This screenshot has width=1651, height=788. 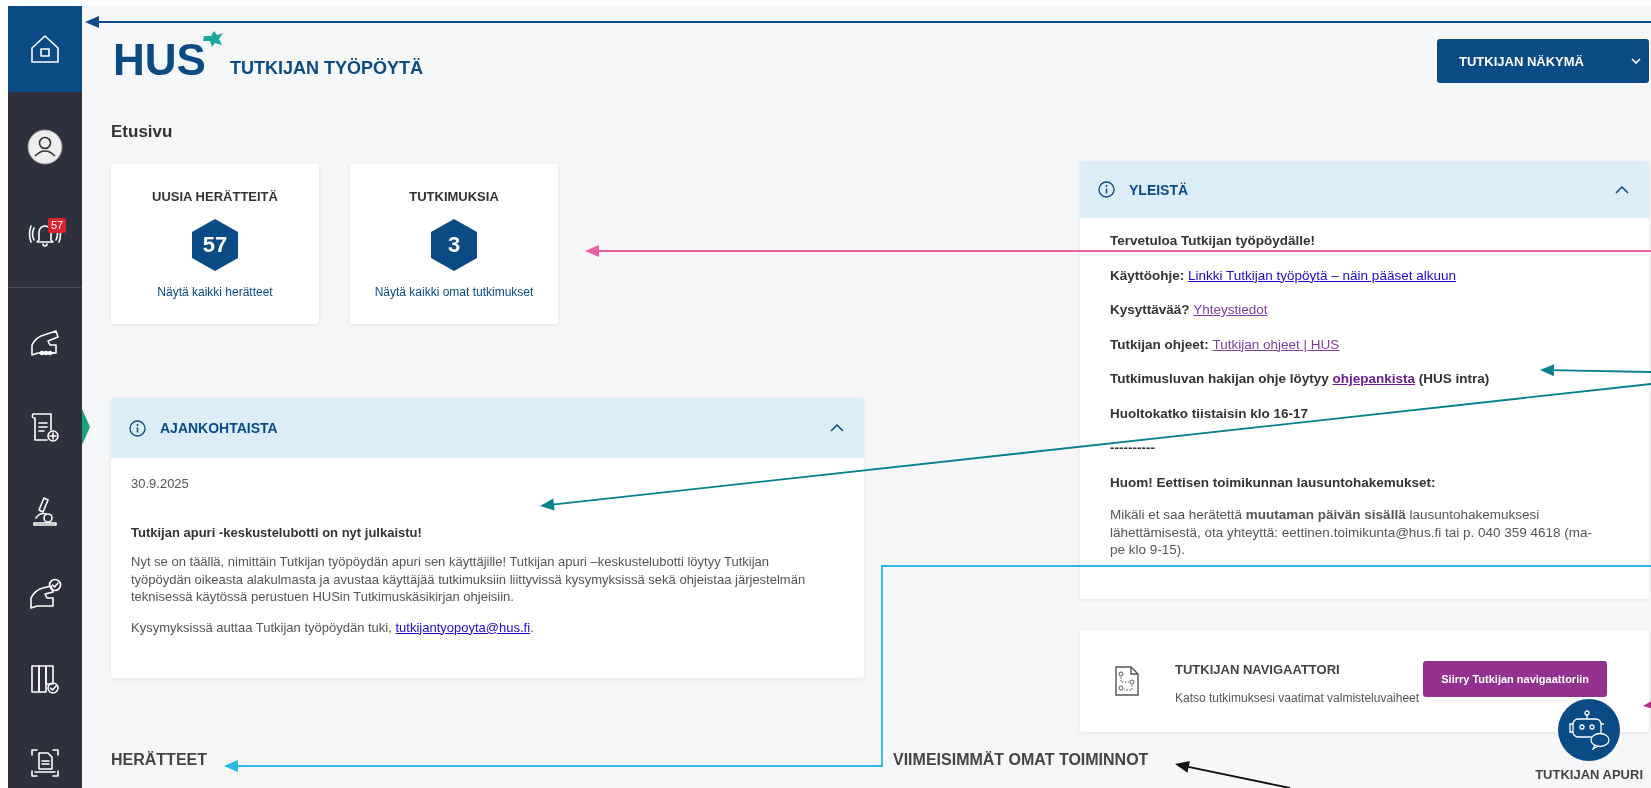 What do you see at coordinates (57, 225) in the screenshot?
I see `notification-badge: 57` at bounding box center [57, 225].